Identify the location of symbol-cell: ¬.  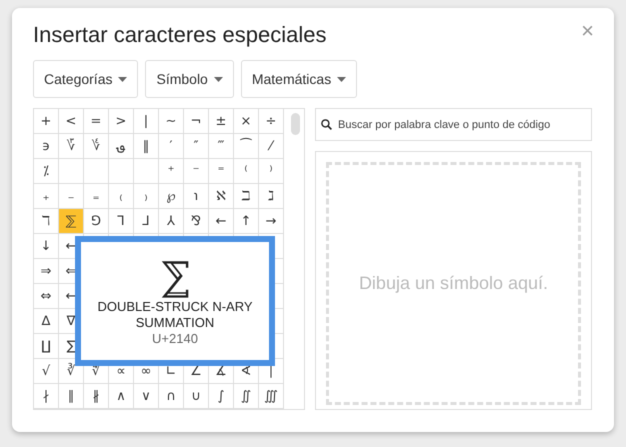
(196, 121).